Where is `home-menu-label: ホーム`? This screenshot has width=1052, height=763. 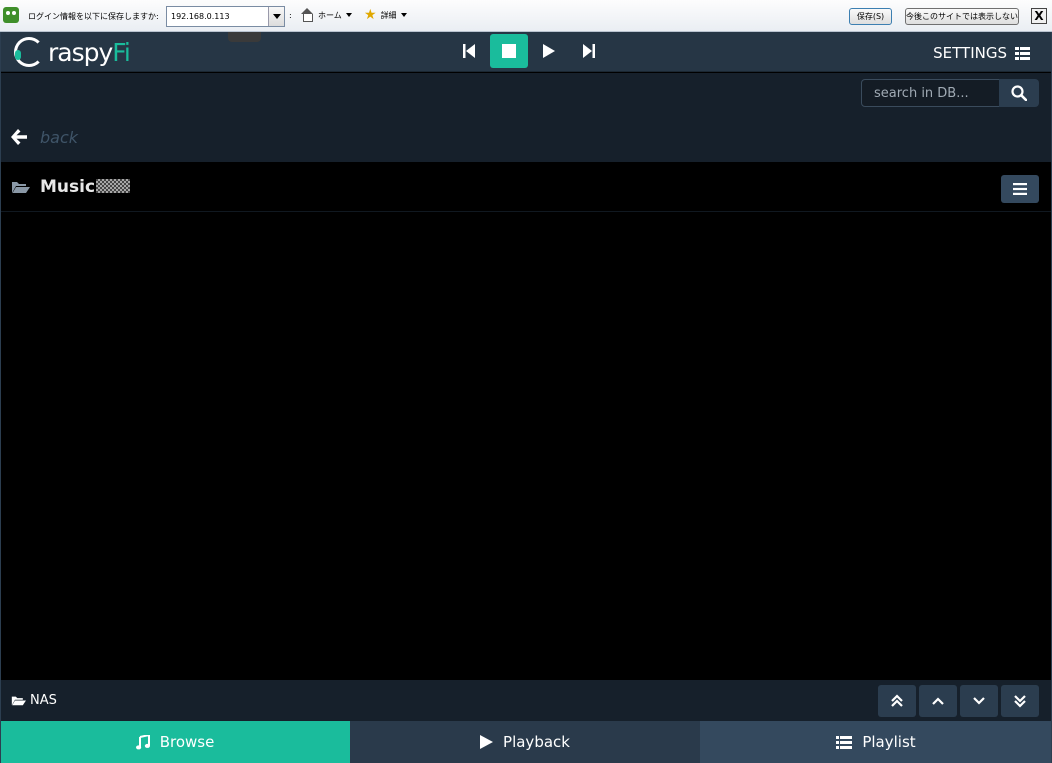
home-menu-label: ホーム is located at coordinates (330, 15).